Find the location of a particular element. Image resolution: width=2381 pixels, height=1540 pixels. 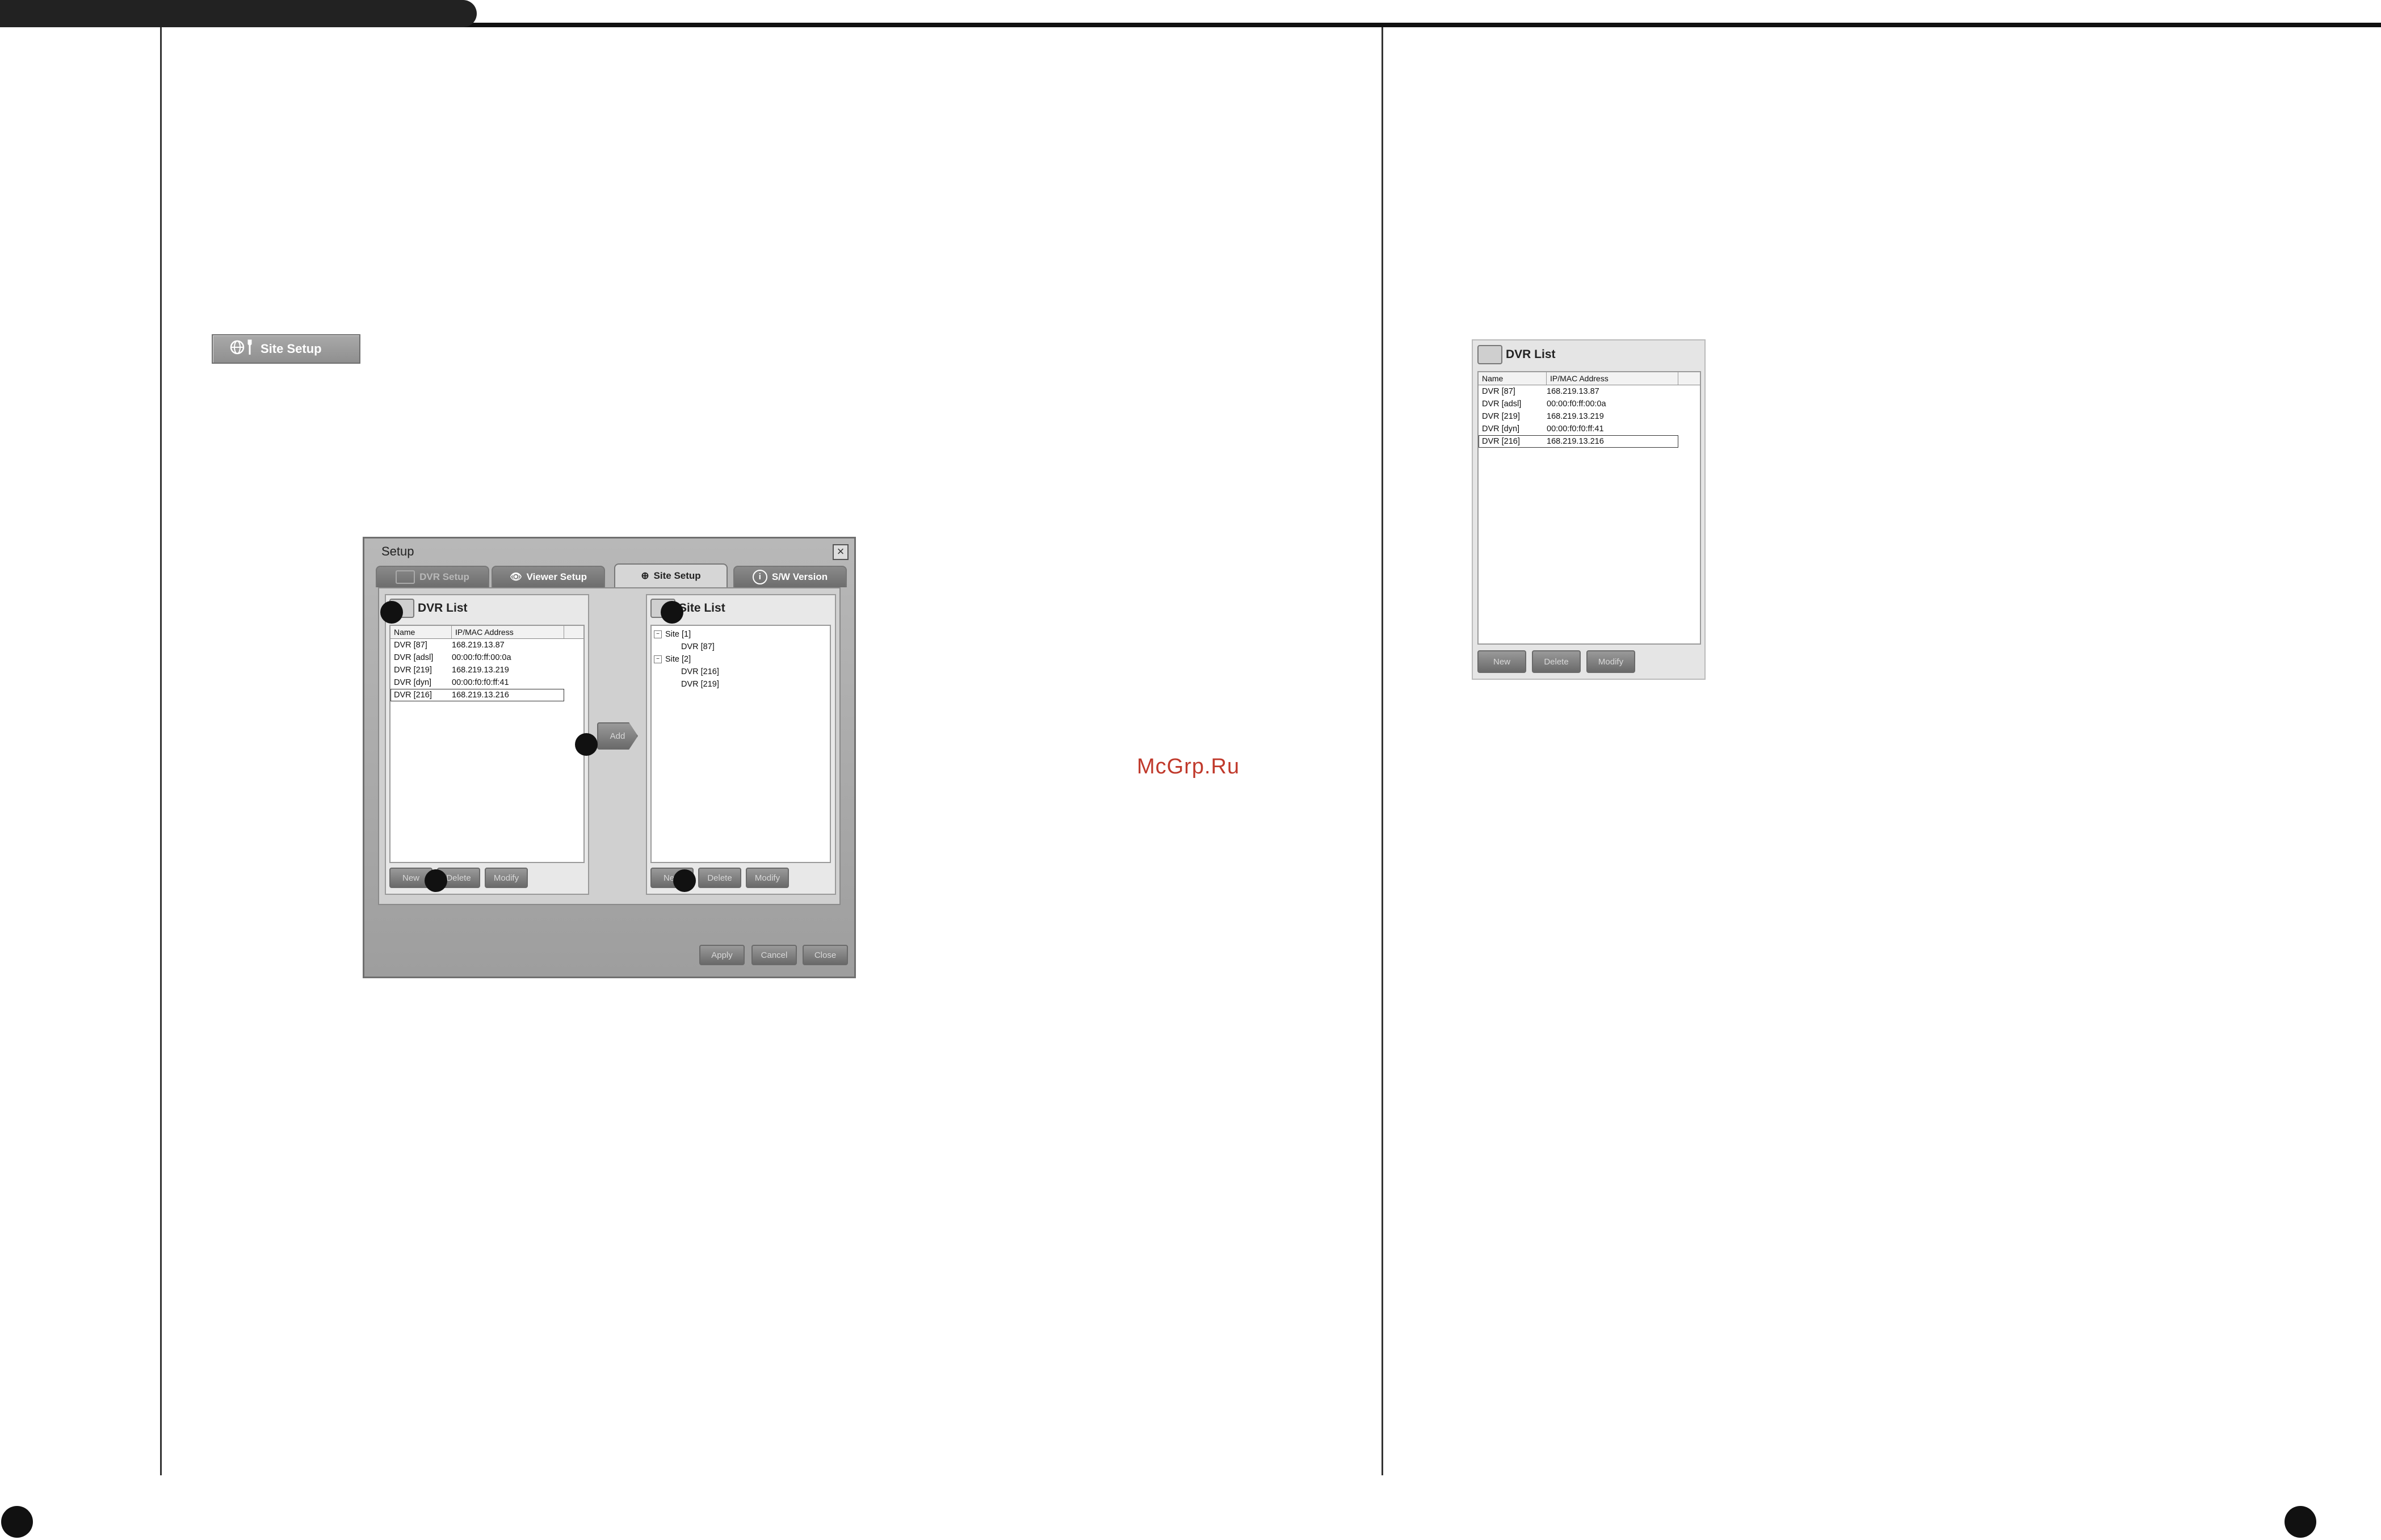

add-button-label: Add is located at coordinates (617, 736).